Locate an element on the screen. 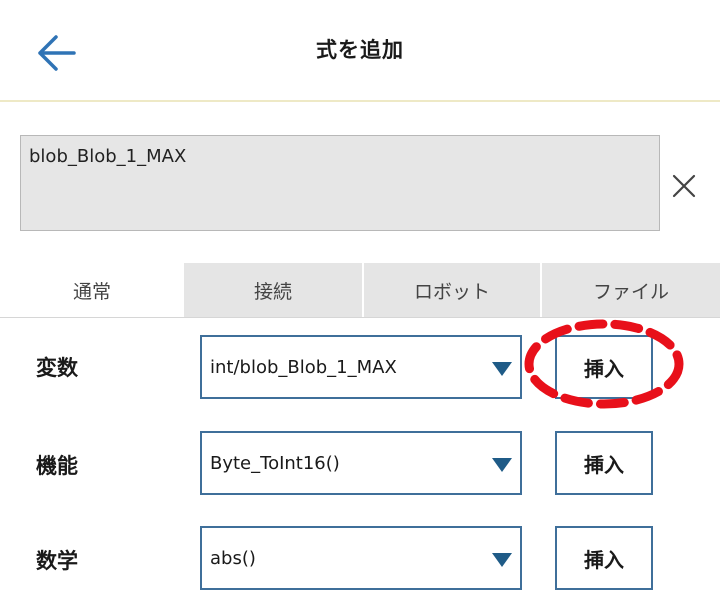 This screenshot has width=720, height=600. row-label-variable: 変数 is located at coordinates (57, 368).